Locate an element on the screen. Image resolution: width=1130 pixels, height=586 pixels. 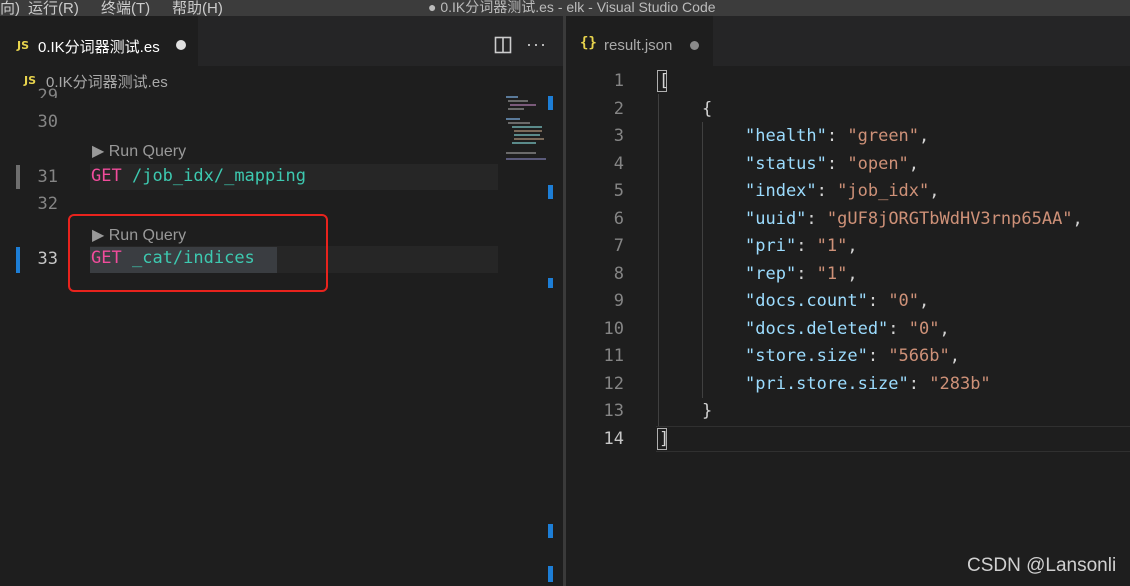
line-number: 7 is located at coordinates (618, 246).